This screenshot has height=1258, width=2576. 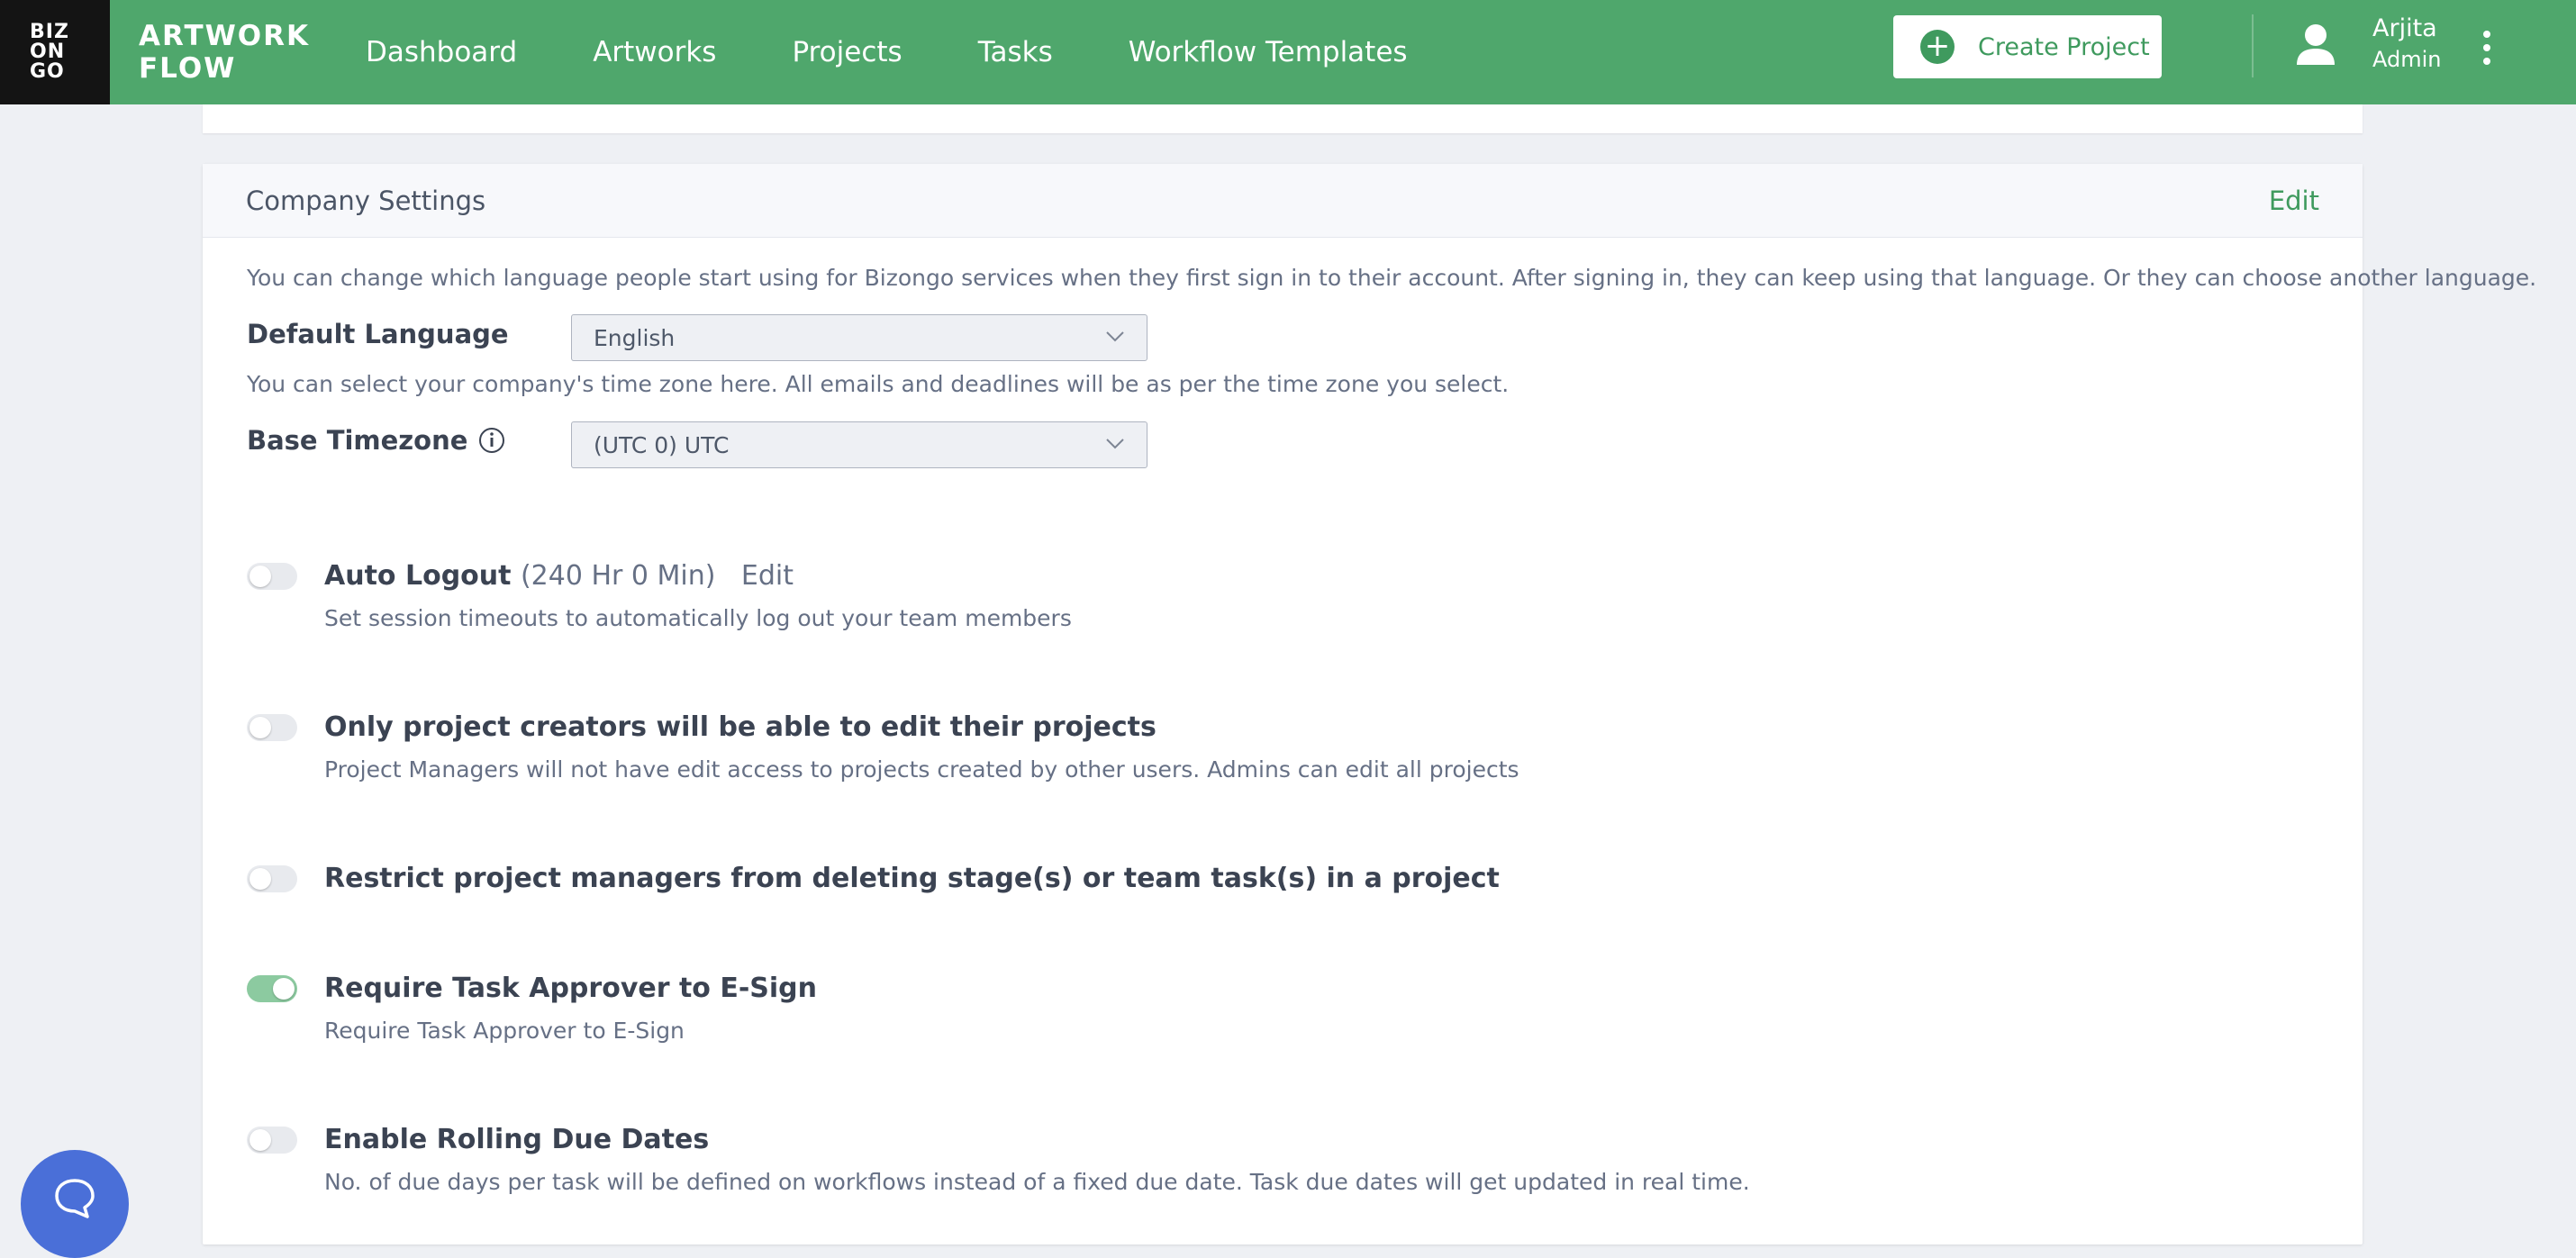 I want to click on nav-workflow-templates: Workflow Templates, so click(x=1268, y=52).